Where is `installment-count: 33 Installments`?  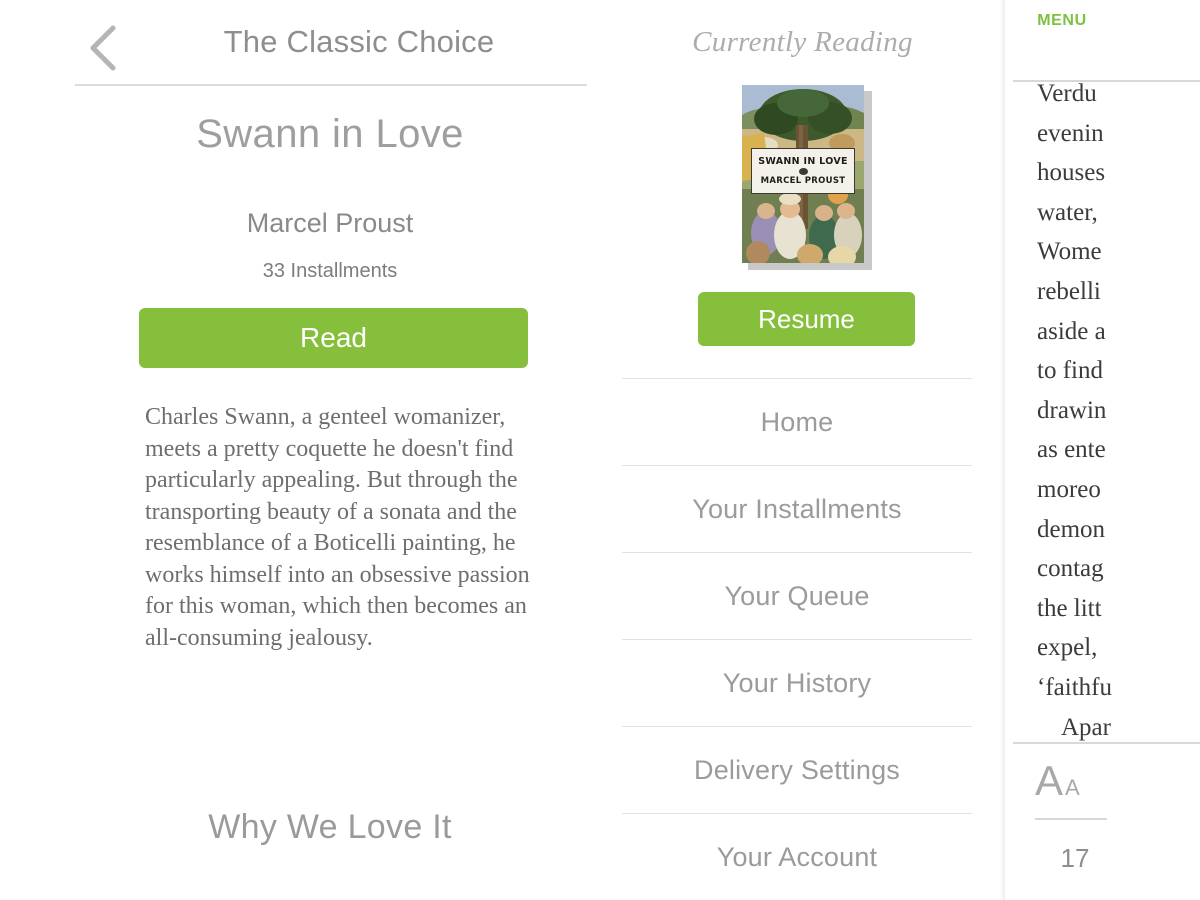
installment-count: 33 Installments is located at coordinates (330, 271).